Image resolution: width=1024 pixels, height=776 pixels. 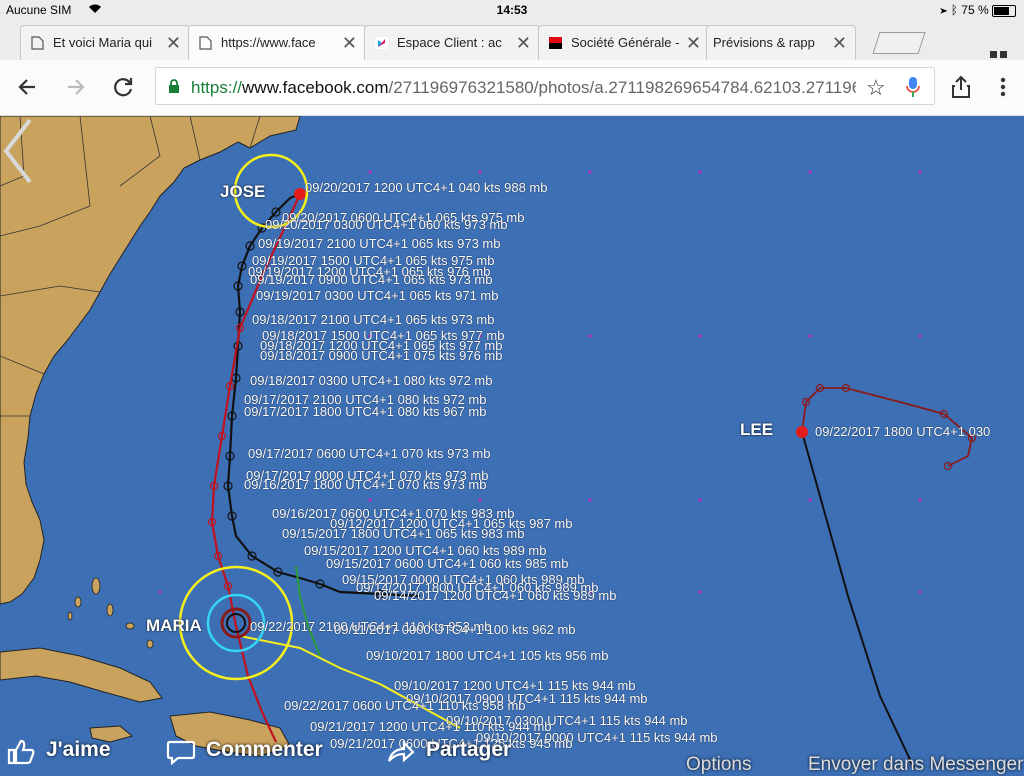 What do you see at coordinates (405, 705) in the screenshot?
I see `track-label: 09/22/2017 0600 UTC4+1 110 kts 958 mb` at bounding box center [405, 705].